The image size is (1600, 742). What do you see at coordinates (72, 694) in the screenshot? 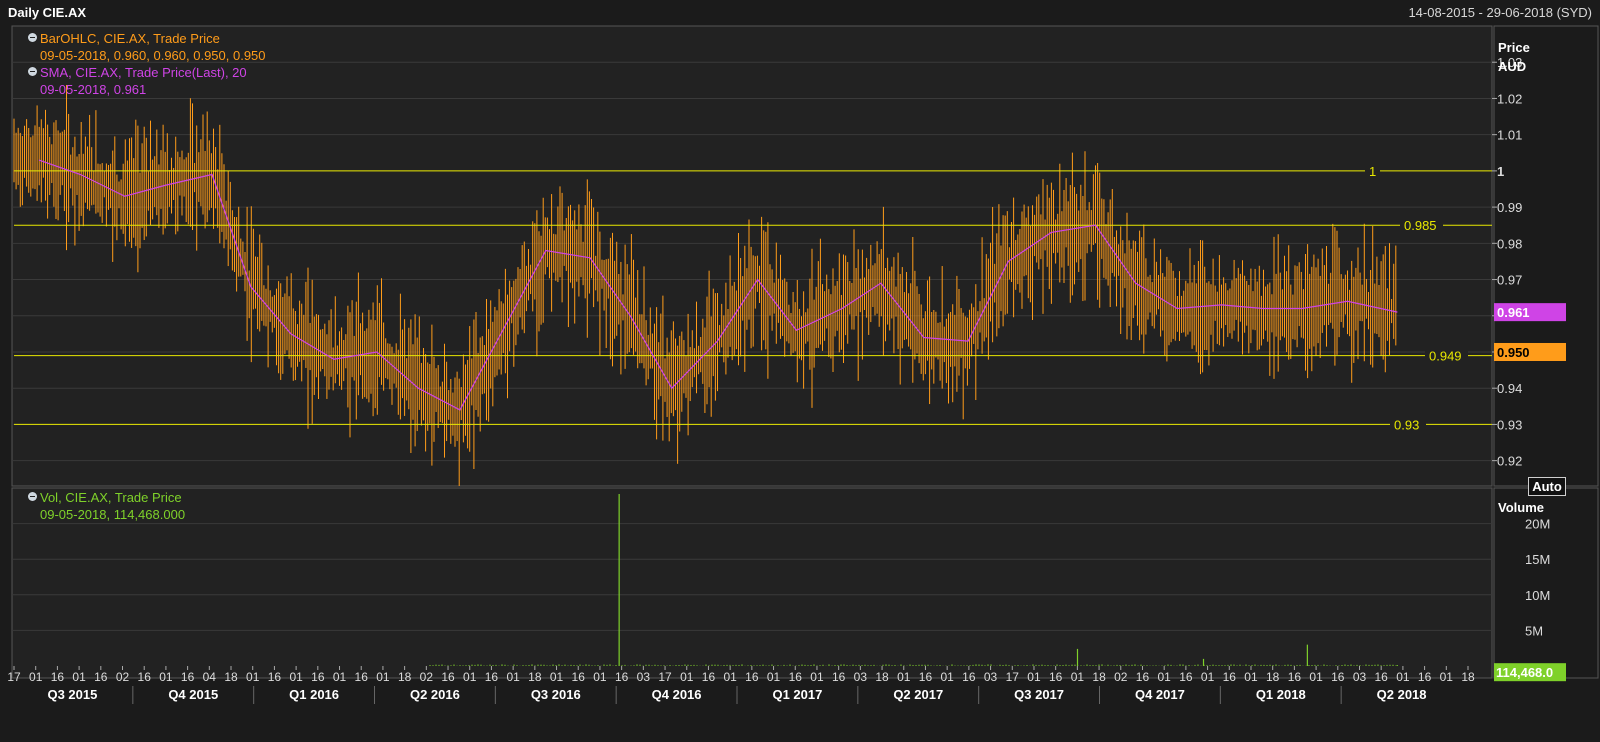
I see `quarter-label: Q3 2015` at bounding box center [72, 694].